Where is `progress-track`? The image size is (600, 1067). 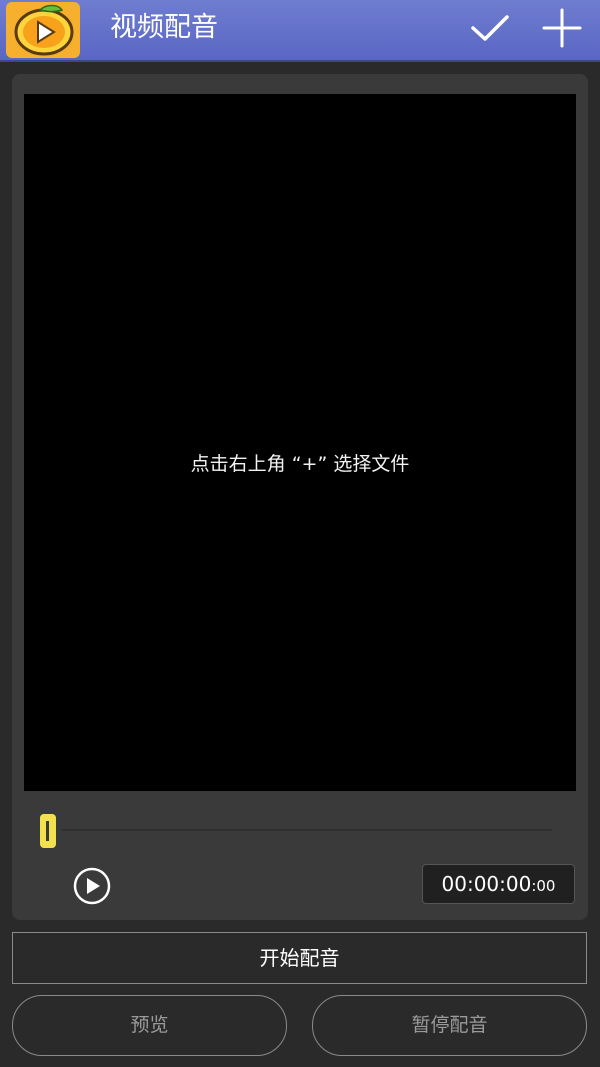 progress-track is located at coordinates (307, 830).